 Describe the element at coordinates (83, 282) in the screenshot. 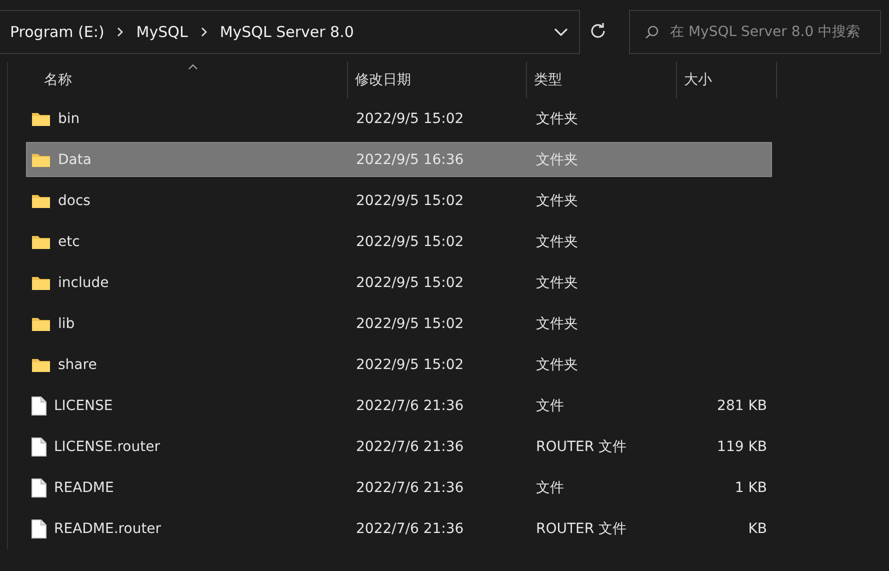

I see `file-name: include` at that location.